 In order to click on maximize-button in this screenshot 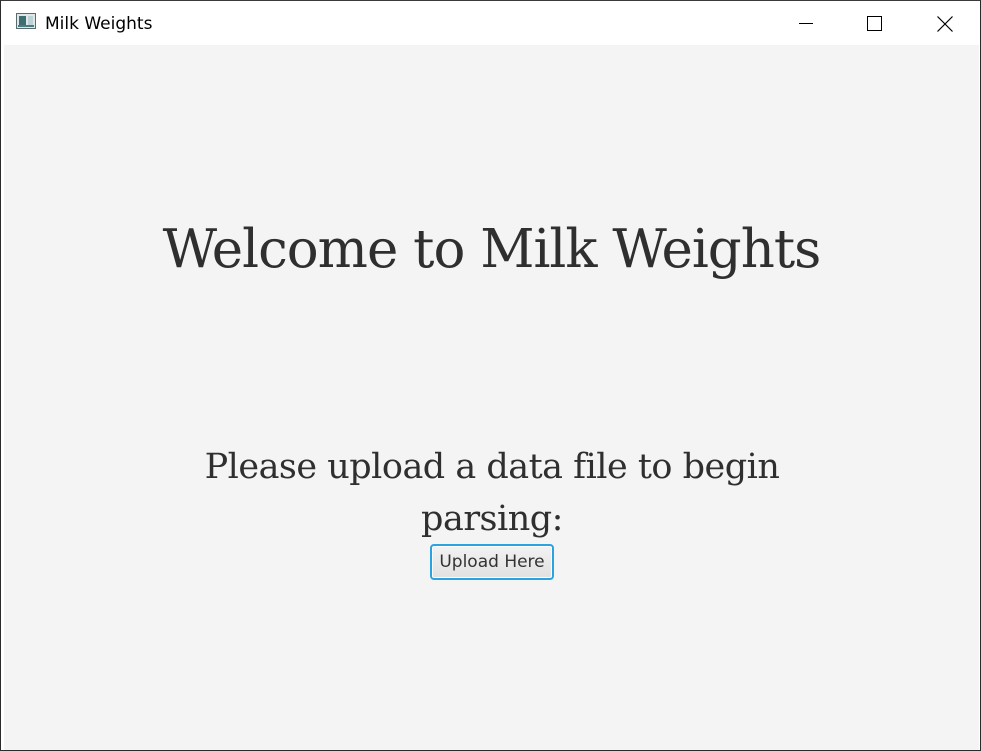, I will do `click(874, 23)`.